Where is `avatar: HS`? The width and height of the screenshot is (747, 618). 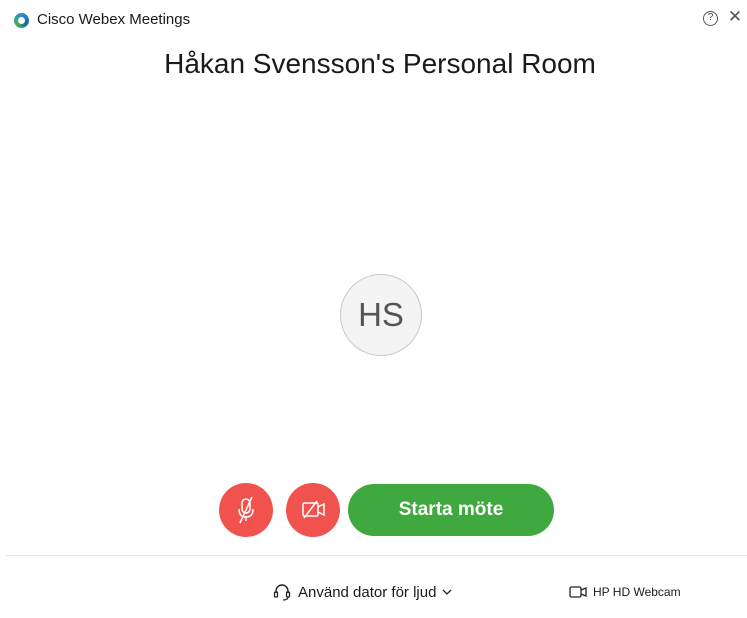
avatar: HS is located at coordinates (381, 315).